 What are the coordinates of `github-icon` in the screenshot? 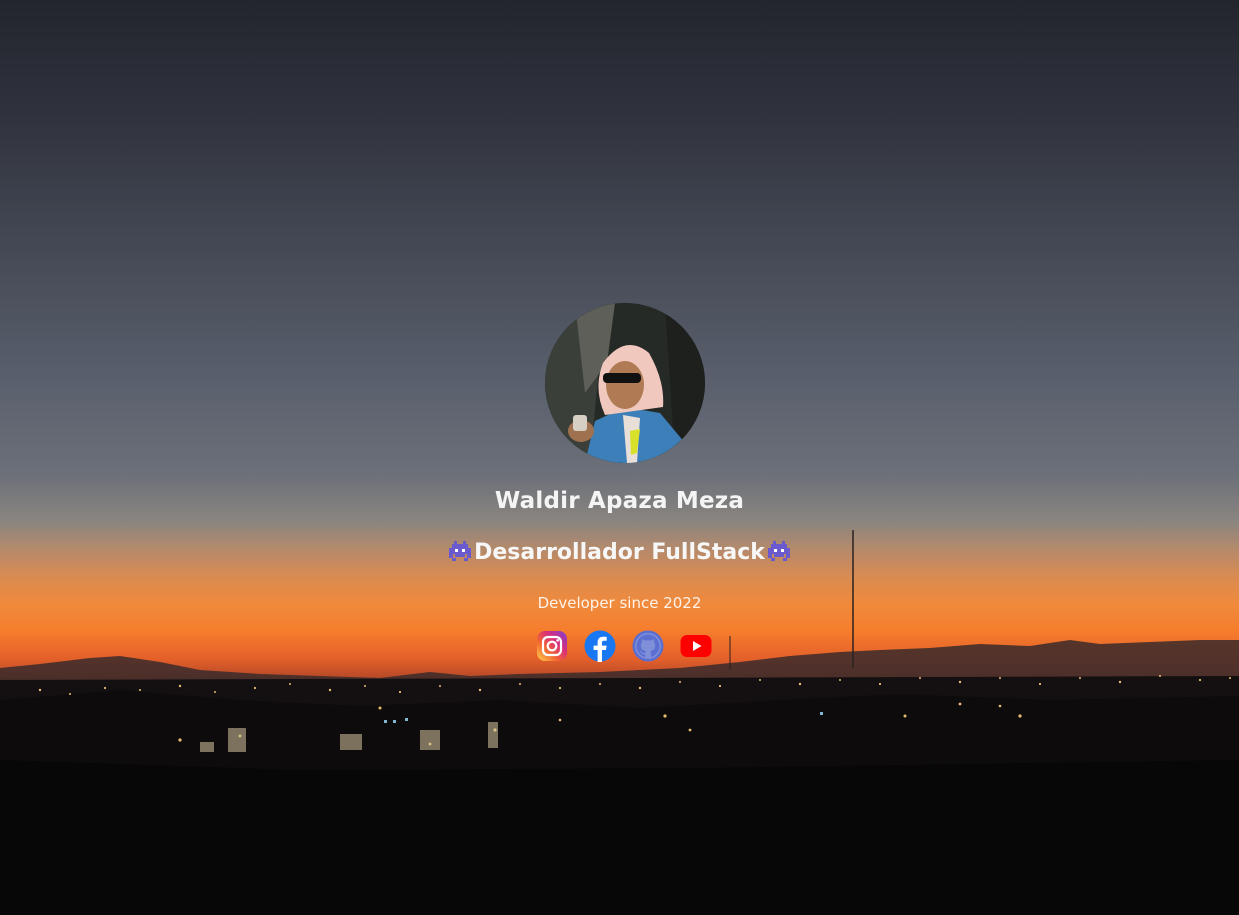 It's located at (648, 646).